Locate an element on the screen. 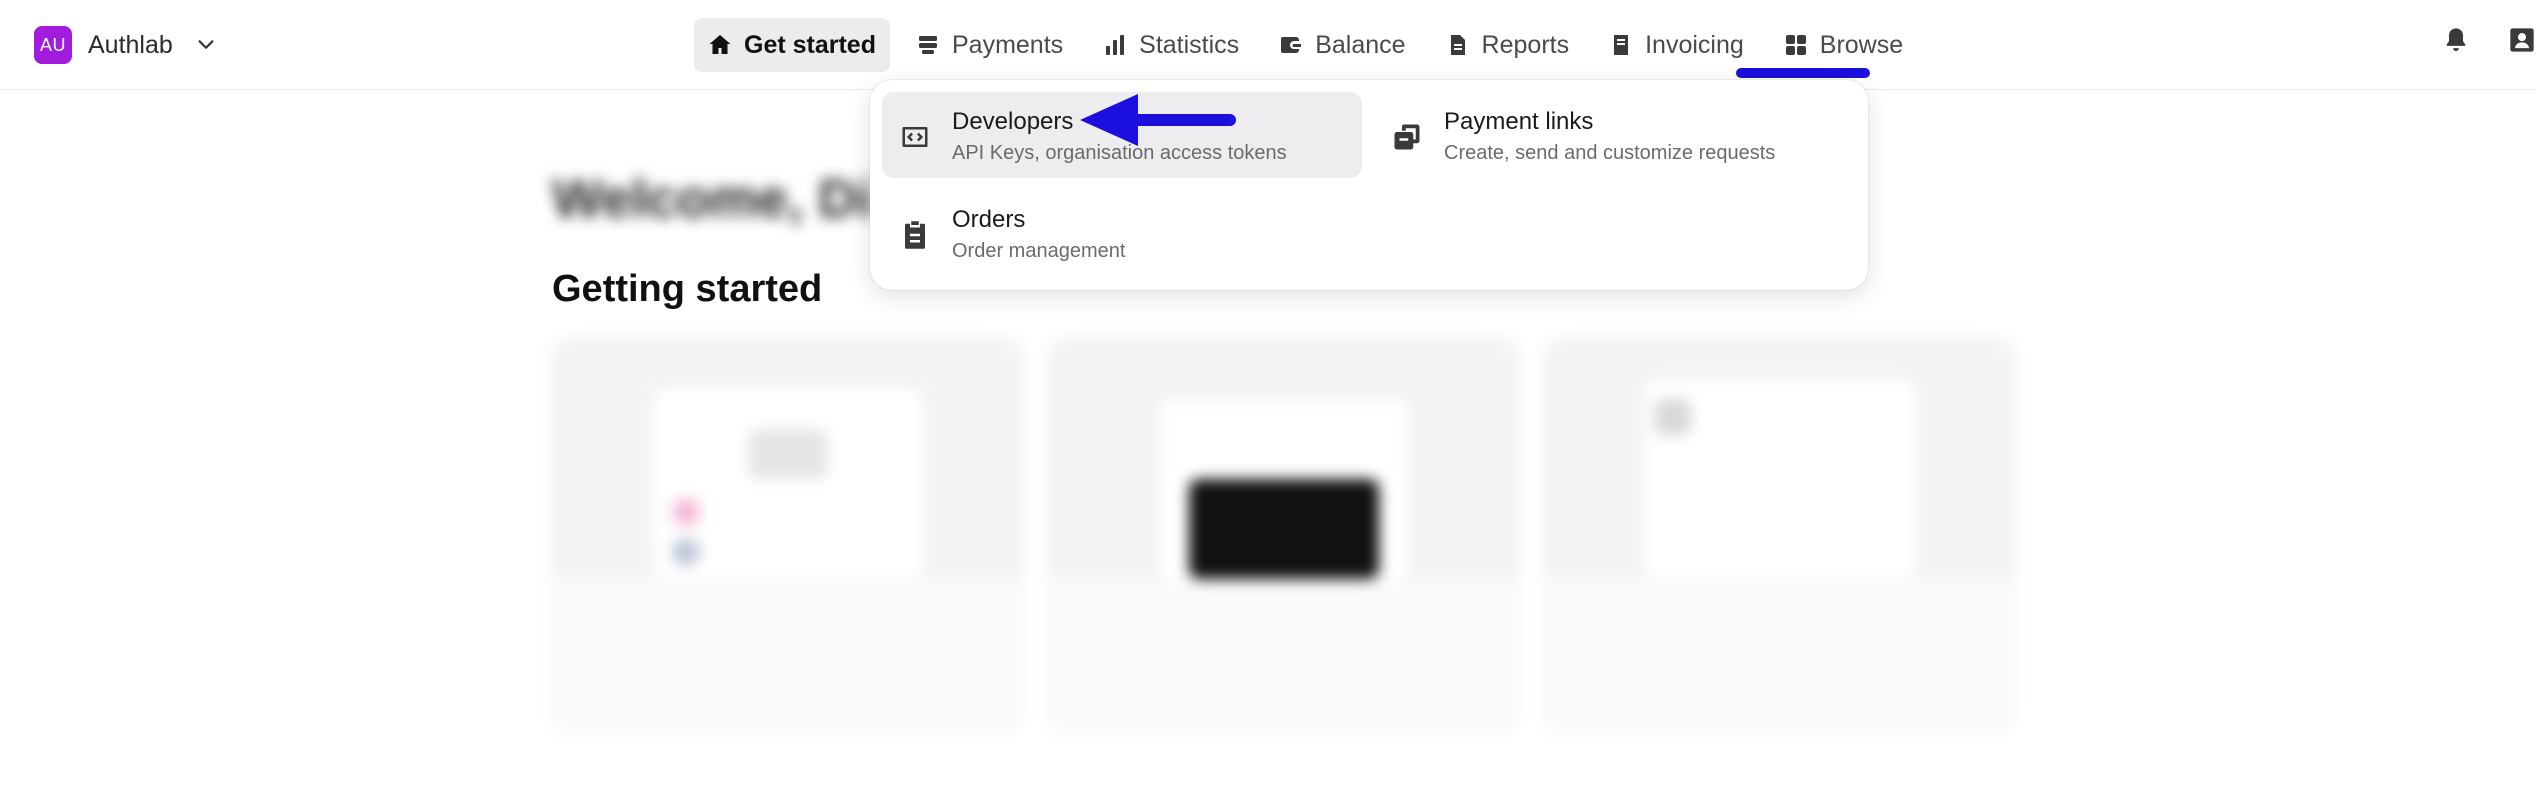  chevron-down-icon is located at coordinates (206, 44).